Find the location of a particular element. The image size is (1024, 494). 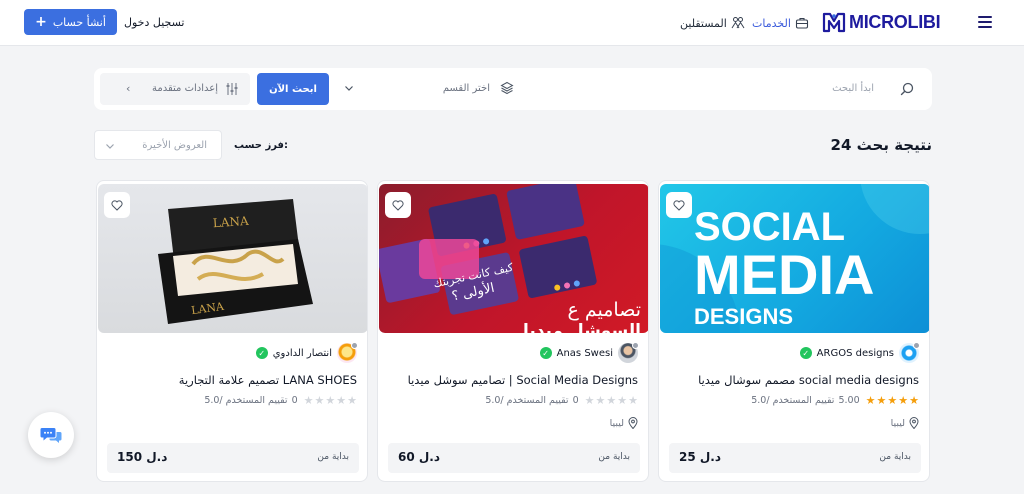

menu-icon is located at coordinates (985, 22).